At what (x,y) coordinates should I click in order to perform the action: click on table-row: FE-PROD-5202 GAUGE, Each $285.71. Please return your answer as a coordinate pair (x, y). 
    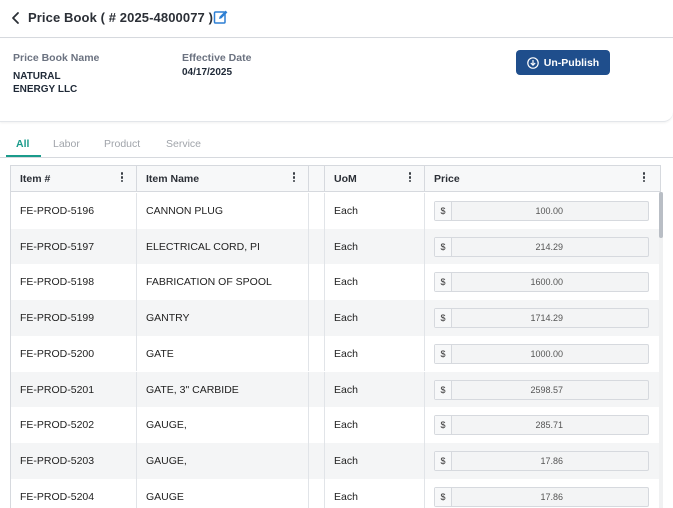
    Looking at the image, I should click on (335, 425).